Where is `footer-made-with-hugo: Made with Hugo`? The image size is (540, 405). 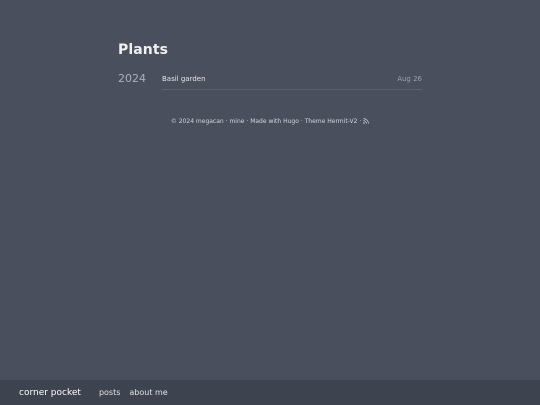
footer-made-with-hugo: Made with Hugo is located at coordinates (274, 121).